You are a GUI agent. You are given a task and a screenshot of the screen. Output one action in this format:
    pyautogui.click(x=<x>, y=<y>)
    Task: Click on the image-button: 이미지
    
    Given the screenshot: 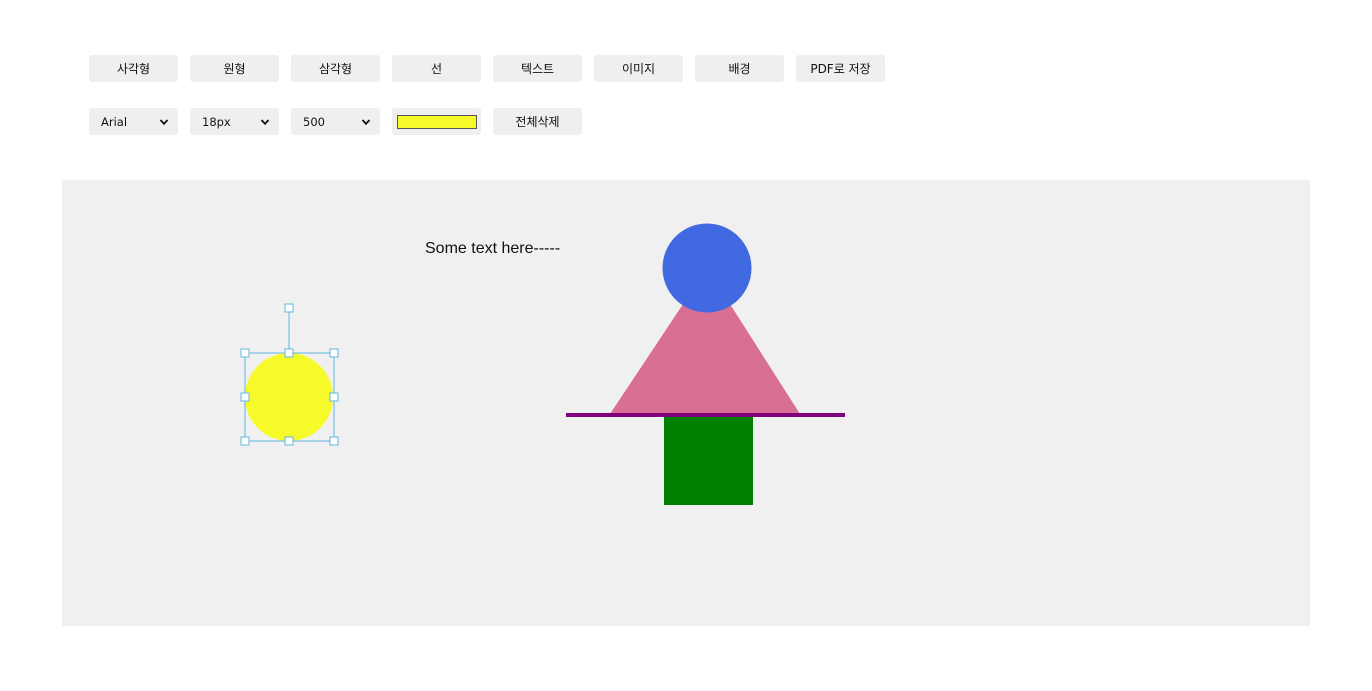 What is the action you would take?
    pyautogui.click(x=638, y=68)
    